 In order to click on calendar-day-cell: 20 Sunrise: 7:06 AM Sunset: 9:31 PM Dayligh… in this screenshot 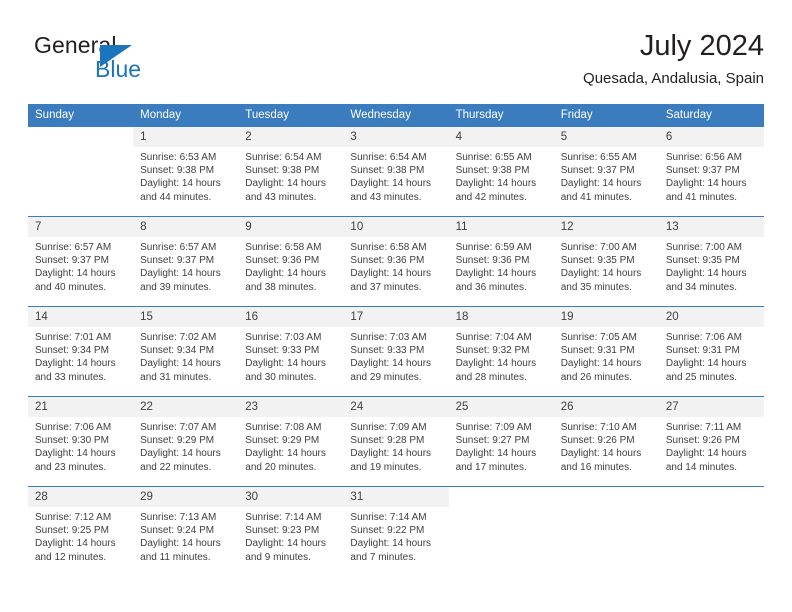, I will do `click(711, 351)`.